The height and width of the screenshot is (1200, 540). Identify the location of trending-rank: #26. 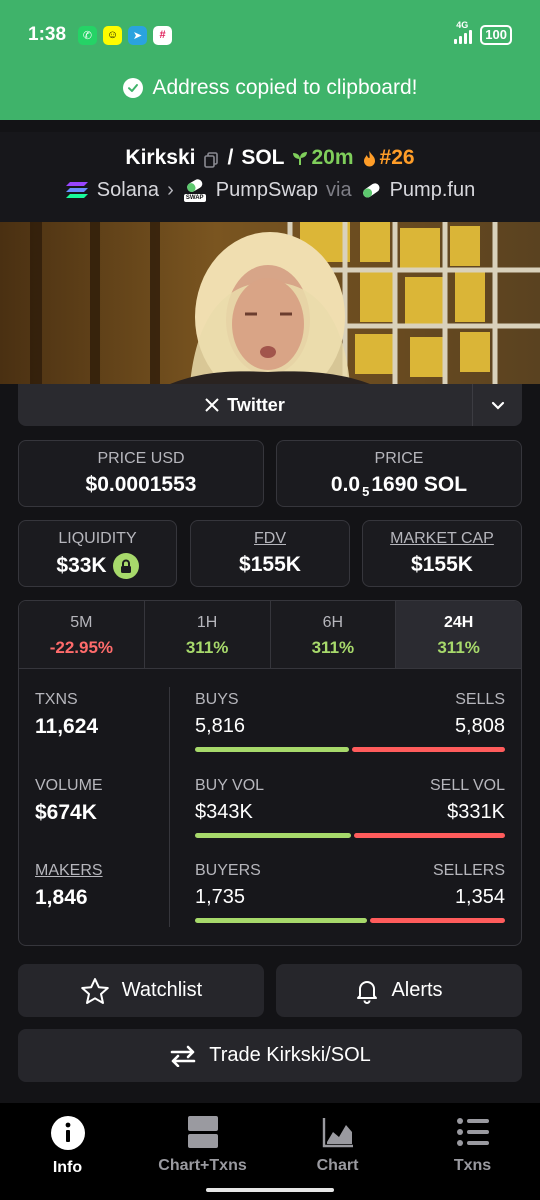
(388, 158).